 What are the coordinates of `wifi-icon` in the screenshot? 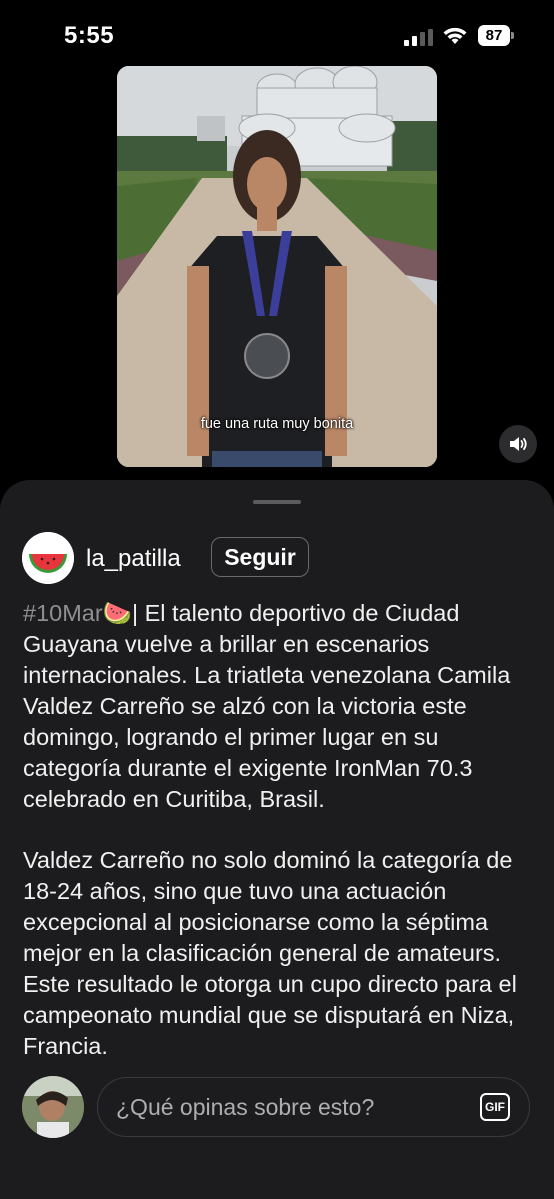 It's located at (455, 35).